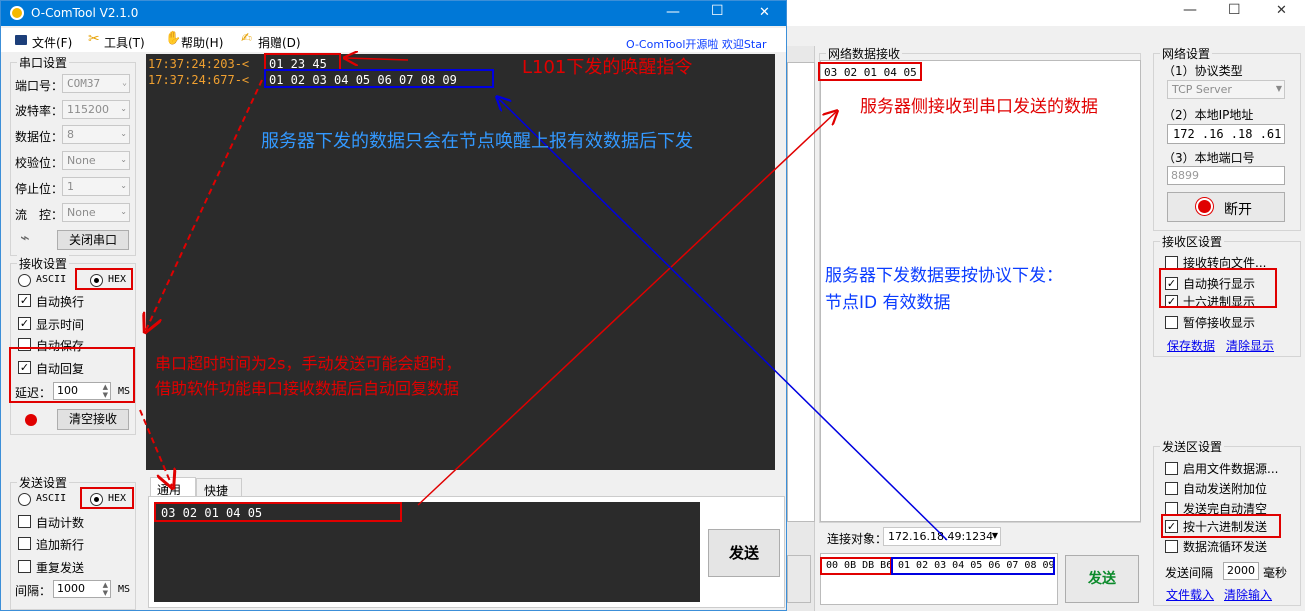  I want to click on send-interval-input: 2000, so click(1241, 571).